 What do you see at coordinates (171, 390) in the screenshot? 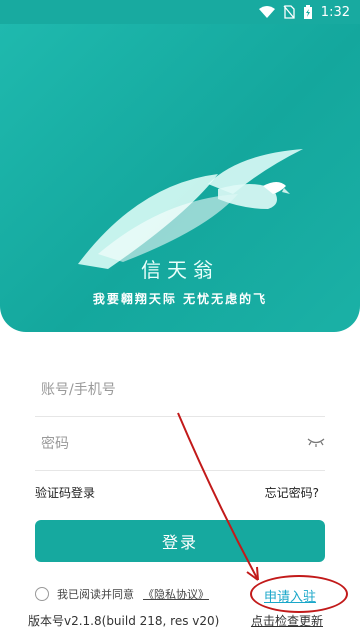
I see `account-input` at bounding box center [171, 390].